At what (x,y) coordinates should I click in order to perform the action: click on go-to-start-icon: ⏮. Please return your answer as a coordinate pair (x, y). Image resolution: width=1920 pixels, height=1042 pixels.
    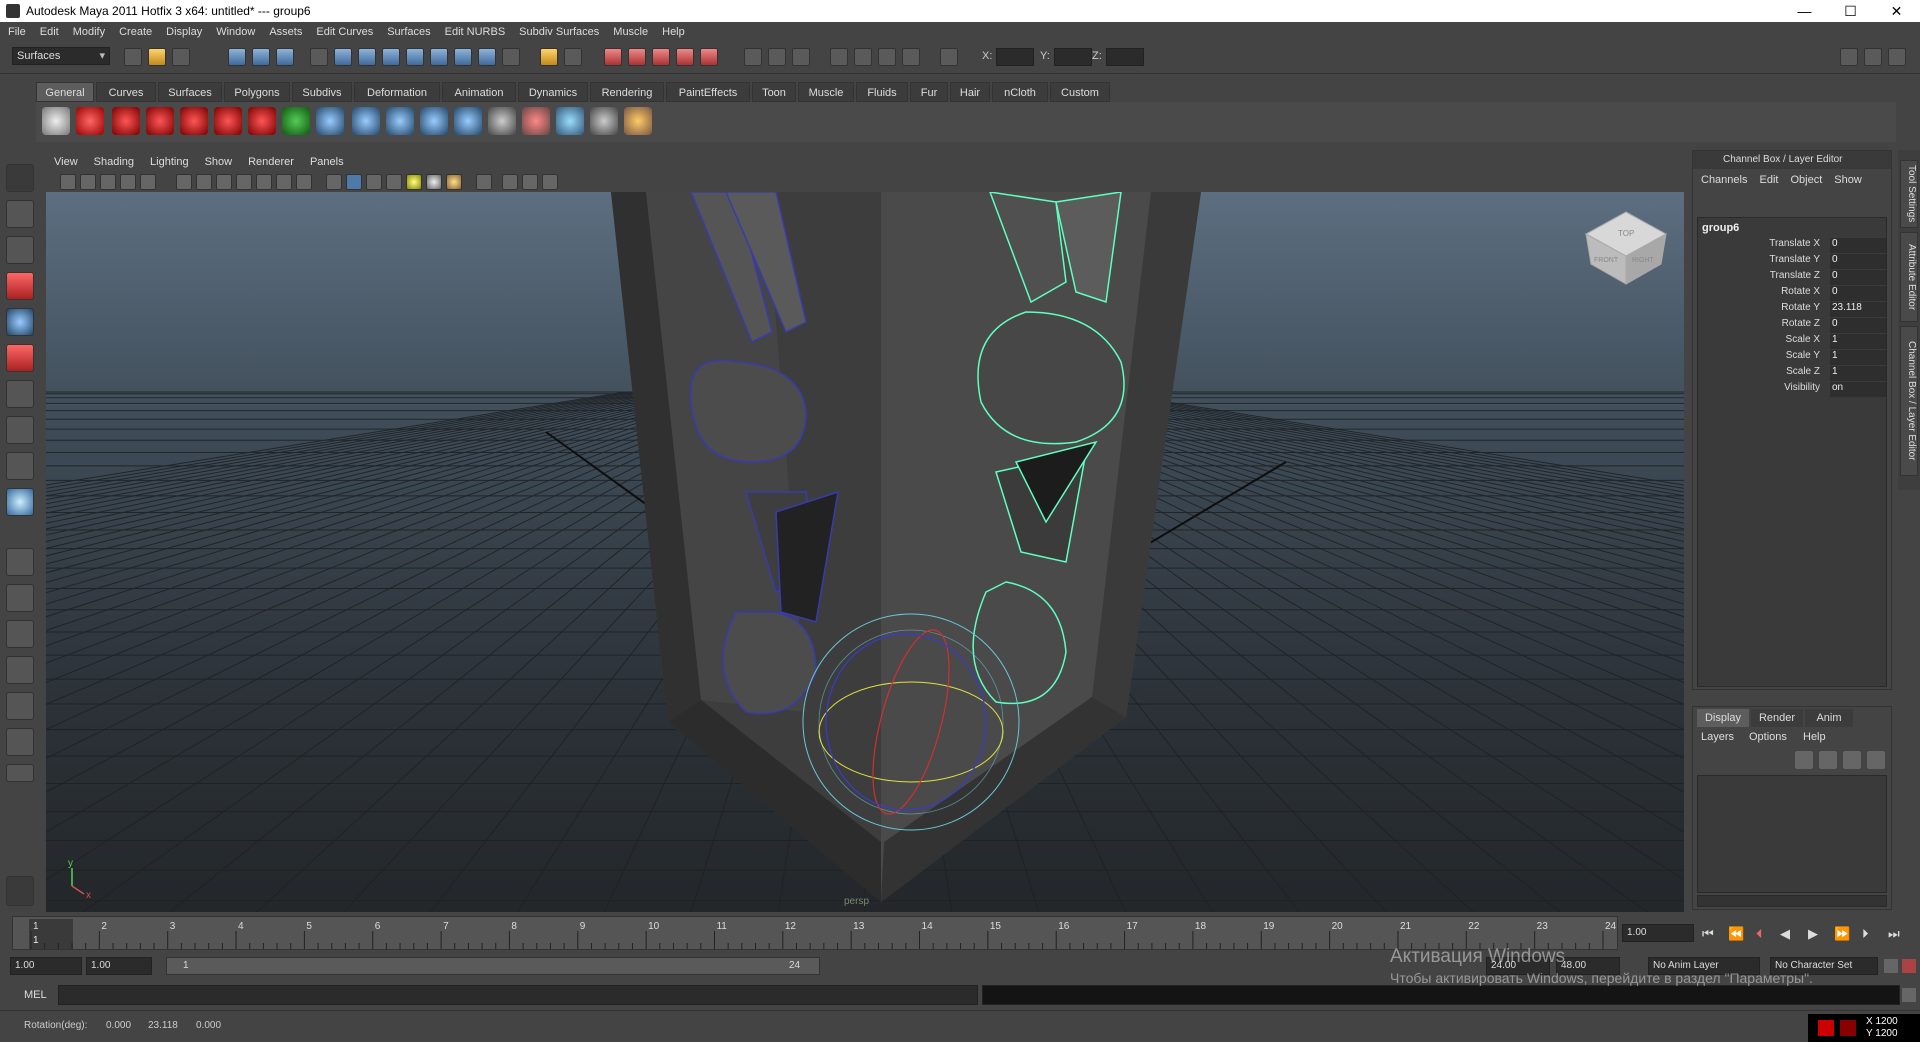
    Looking at the image, I should click on (1708, 934).